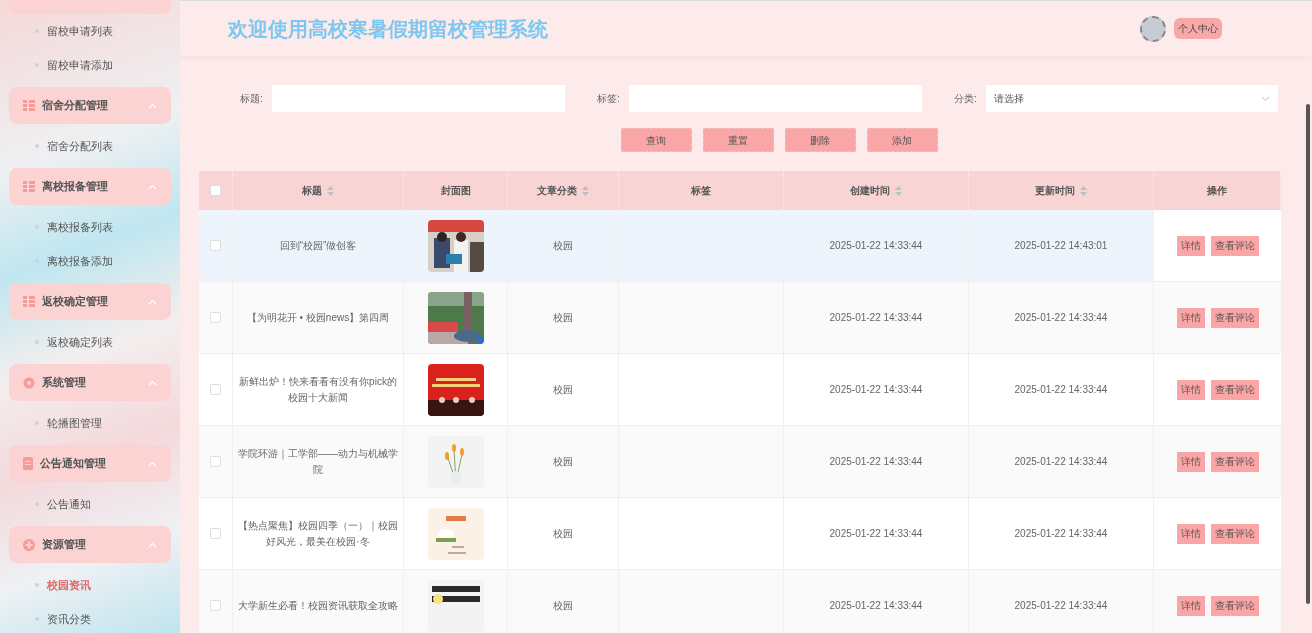 The image size is (1312, 633). Describe the element at coordinates (90, 544) in the screenshot. I see `menu-group-header: 资源管理` at that location.